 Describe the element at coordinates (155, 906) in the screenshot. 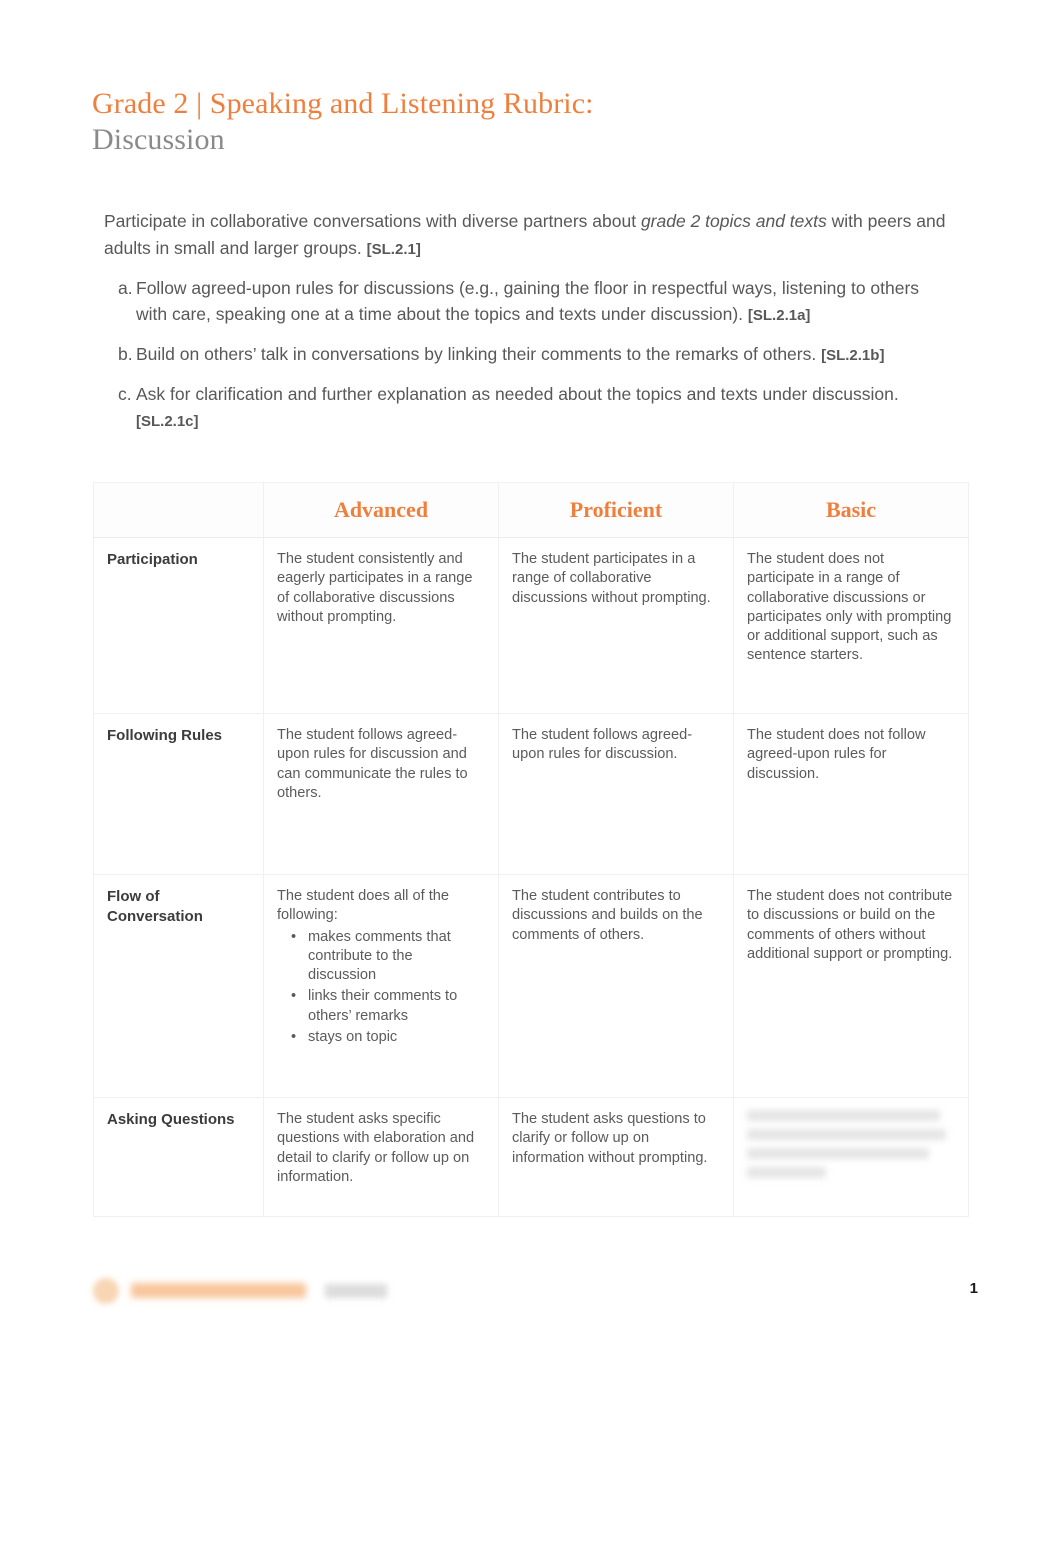

I see `row-label: Flow of Conversation` at that location.